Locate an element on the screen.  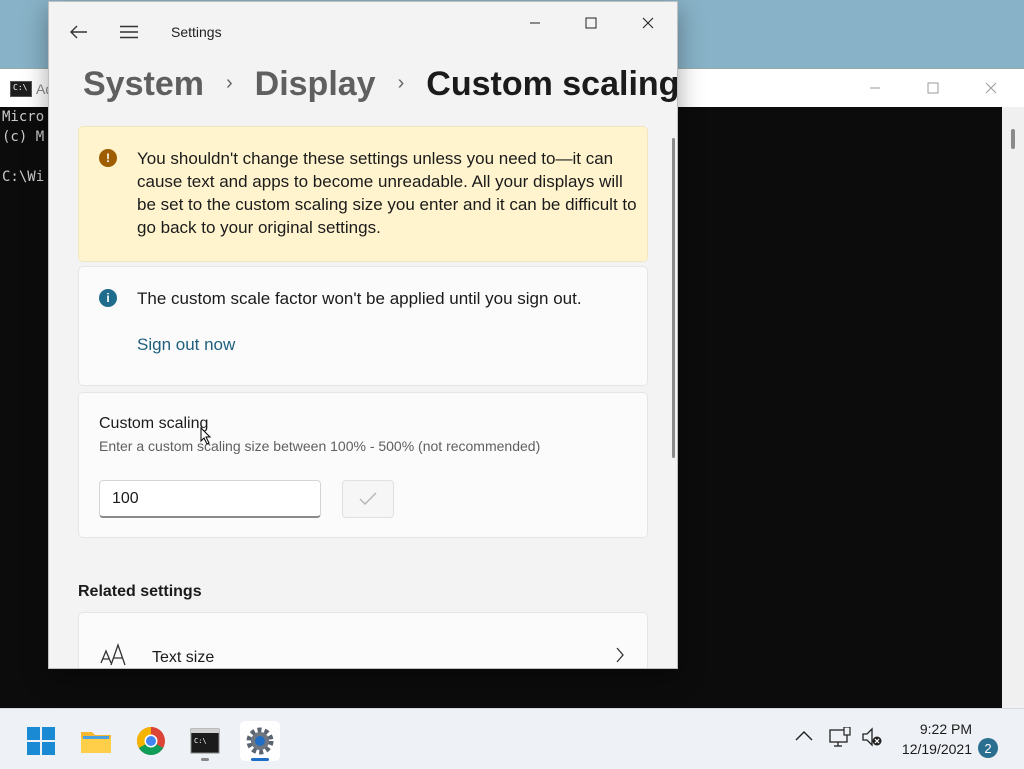
windows-logo-icon is located at coordinates (41, 741).